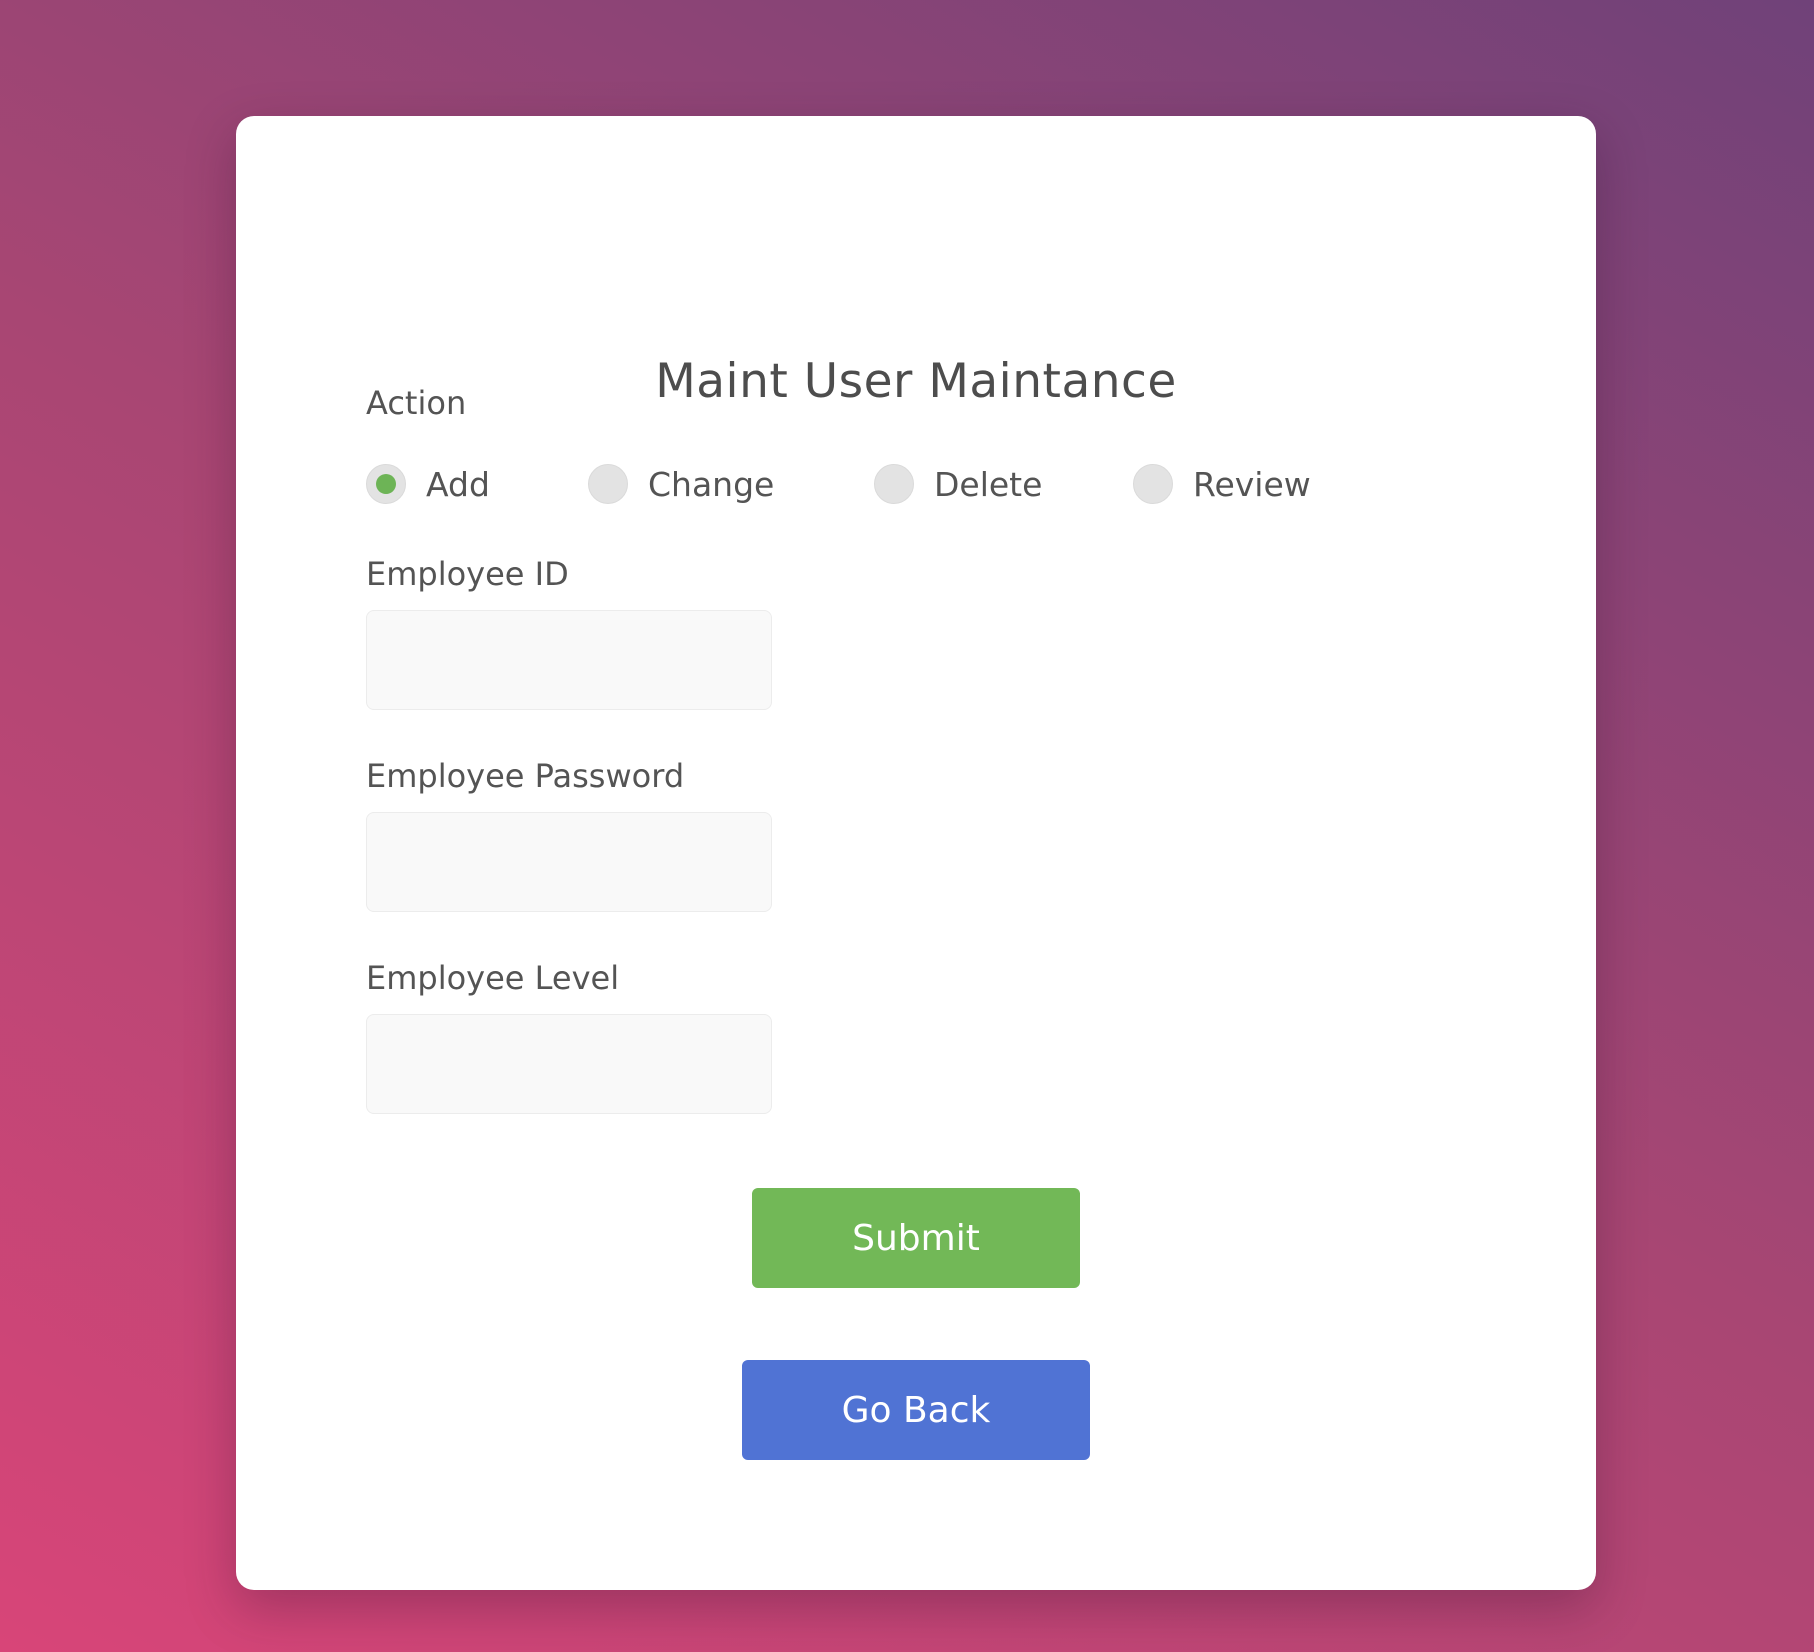  Describe the element at coordinates (1153, 484) in the screenshot. I see `radio-review-indicator` at that location.